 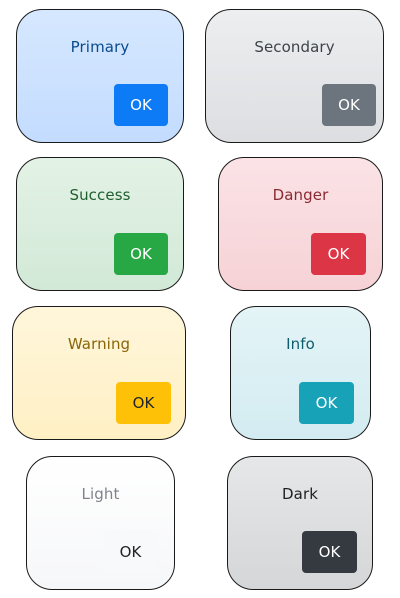 I want to click on card-title-info: Info, so click(x=300, y=344).